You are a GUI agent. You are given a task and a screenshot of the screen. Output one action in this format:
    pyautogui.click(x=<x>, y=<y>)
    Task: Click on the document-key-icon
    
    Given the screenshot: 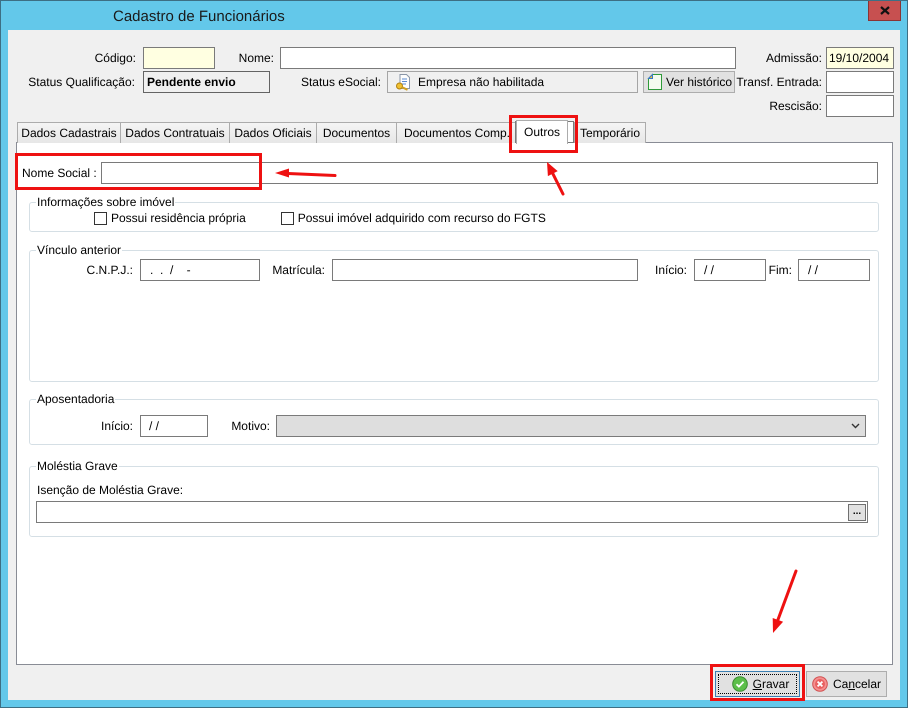 What is the action you would take?
    pyautogui.click(x=403, y=82)
    